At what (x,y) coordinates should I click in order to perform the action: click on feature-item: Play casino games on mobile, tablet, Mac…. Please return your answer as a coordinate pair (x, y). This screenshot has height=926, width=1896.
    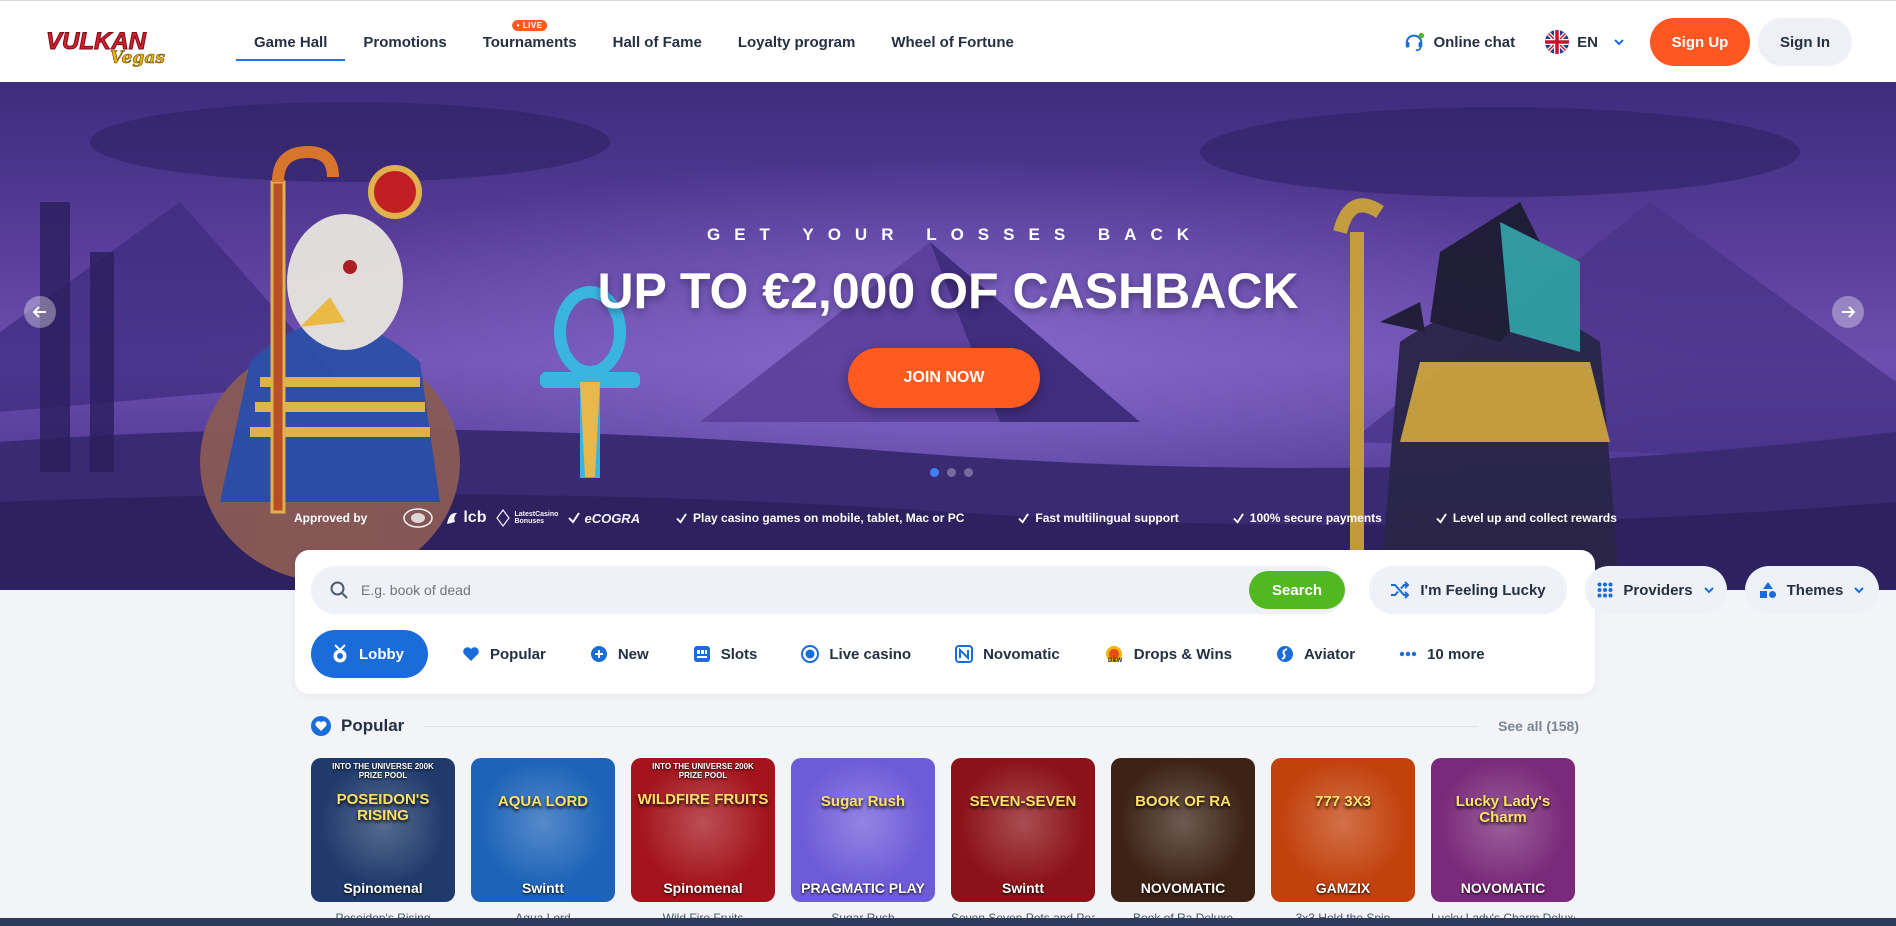
    Looking at the image, I should click on (820, 518).